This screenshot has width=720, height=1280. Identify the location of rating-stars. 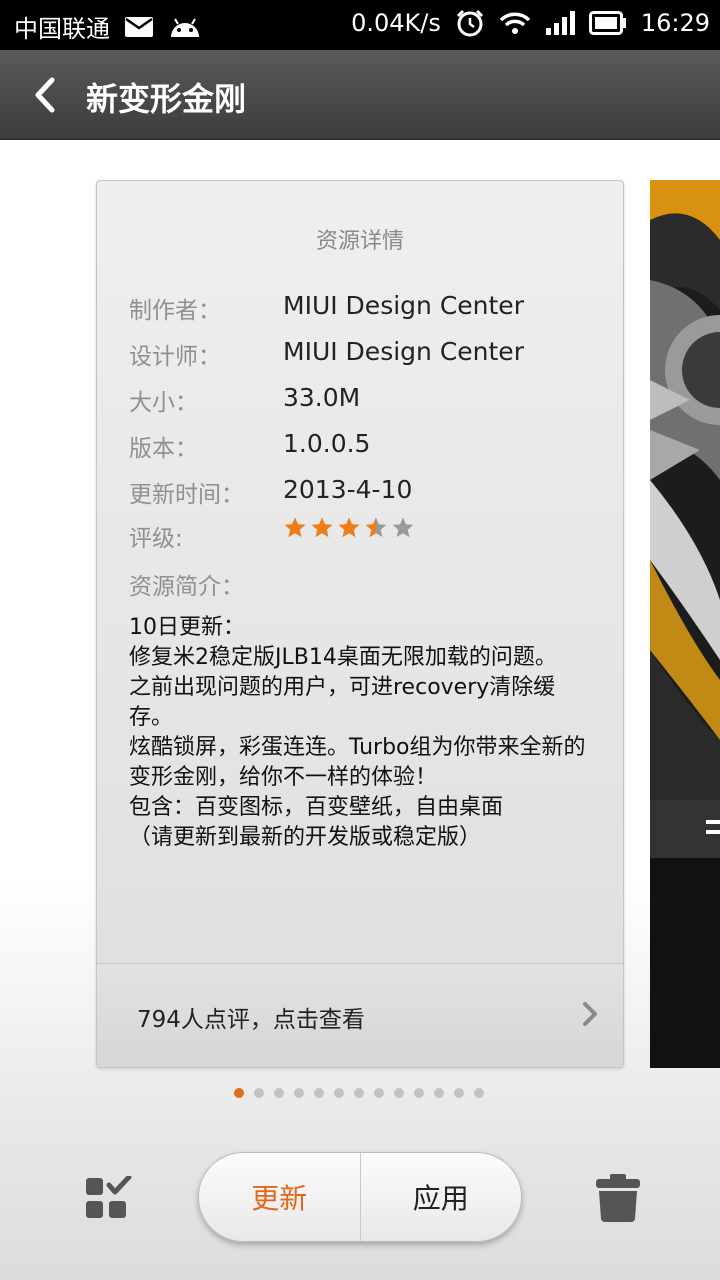
(349, 528).